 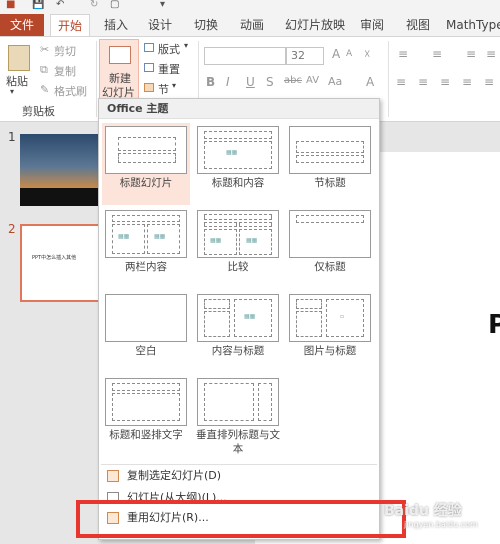 I want to click on layout-caption: 仅标题, so click(x=330, y=267).